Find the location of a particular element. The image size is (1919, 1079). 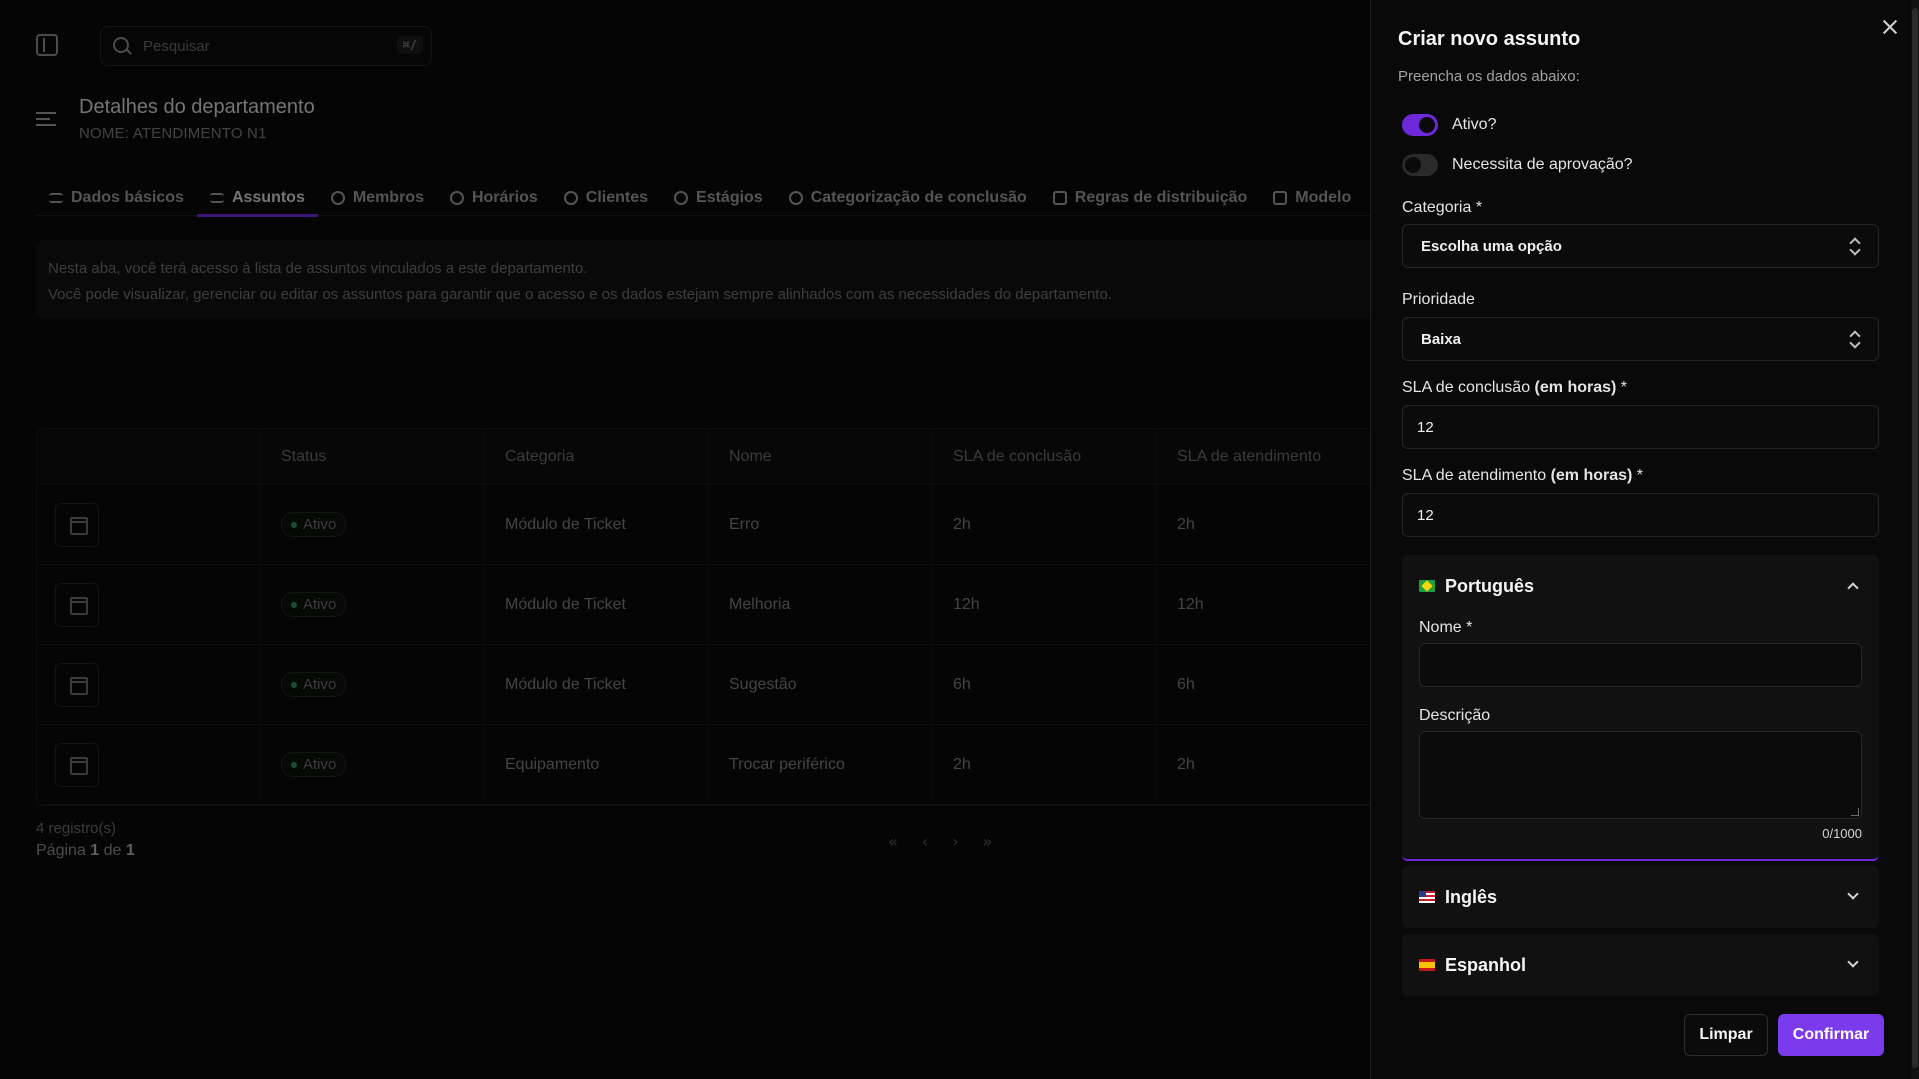

drawer-title: Criar novo assunto is located at coordinates (1489, 39).